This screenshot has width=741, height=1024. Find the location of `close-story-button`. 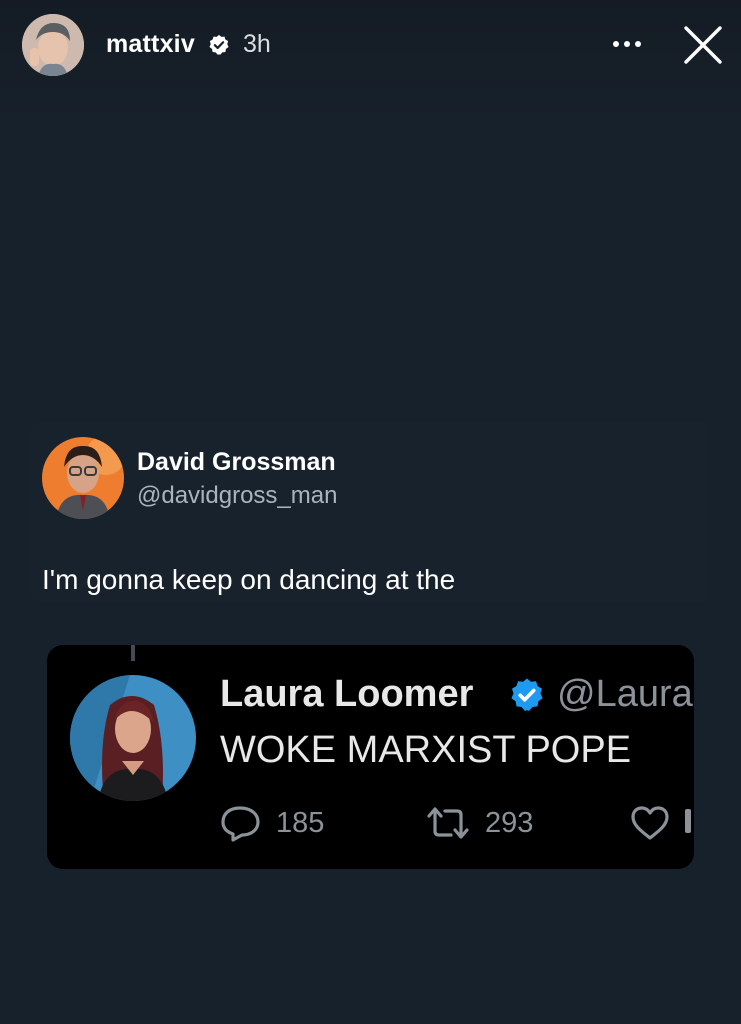

close-story-button is located at coordinates (703, 45).